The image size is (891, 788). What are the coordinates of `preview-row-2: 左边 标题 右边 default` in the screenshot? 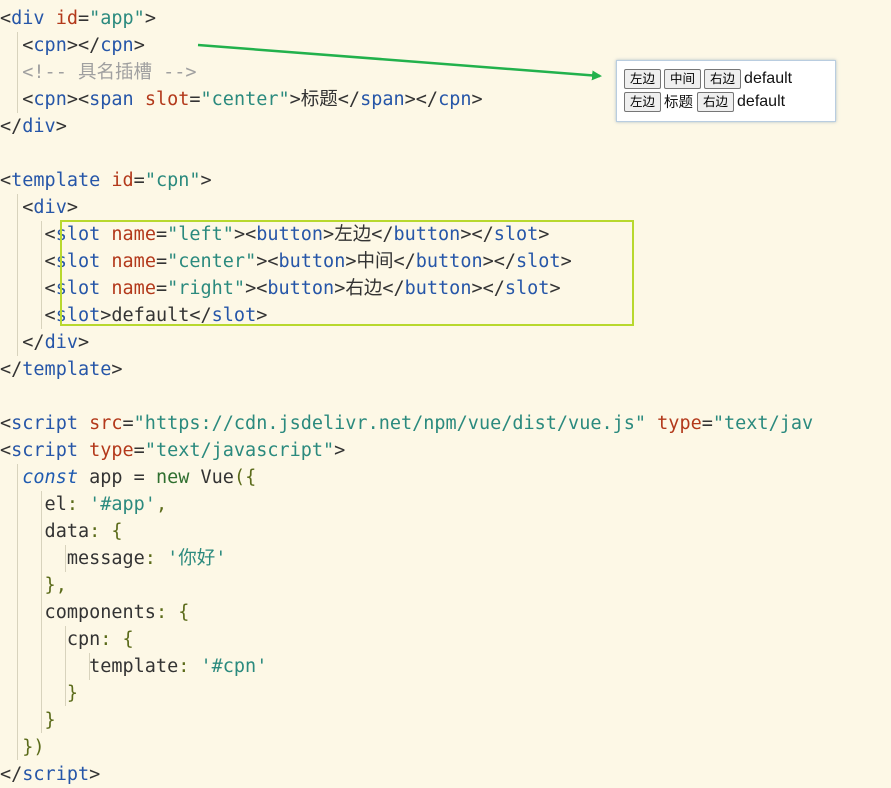 It's located at (729, 101).